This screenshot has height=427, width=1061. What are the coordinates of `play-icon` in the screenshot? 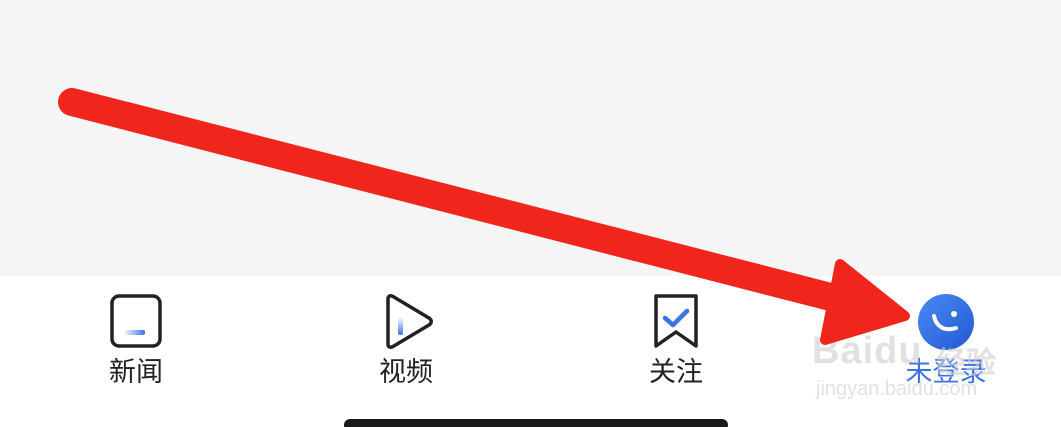 It's located at (409, 321).